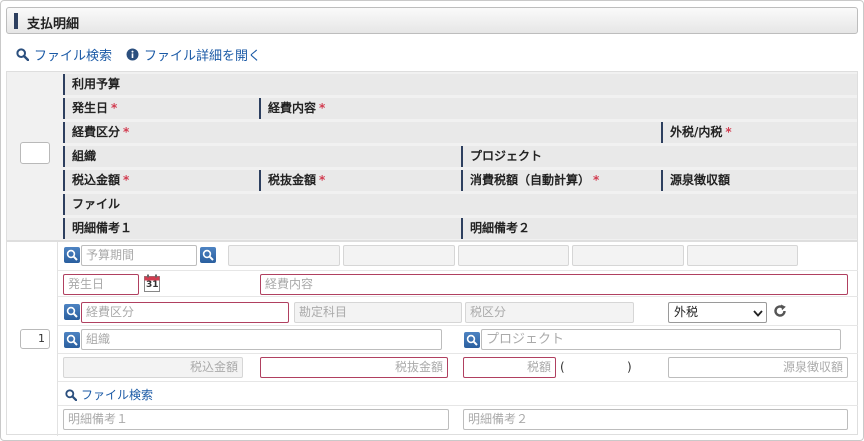 The height and width of the screenshot is (441, 864). I want to click on project-input: プロジェクト, so click(661, 339).